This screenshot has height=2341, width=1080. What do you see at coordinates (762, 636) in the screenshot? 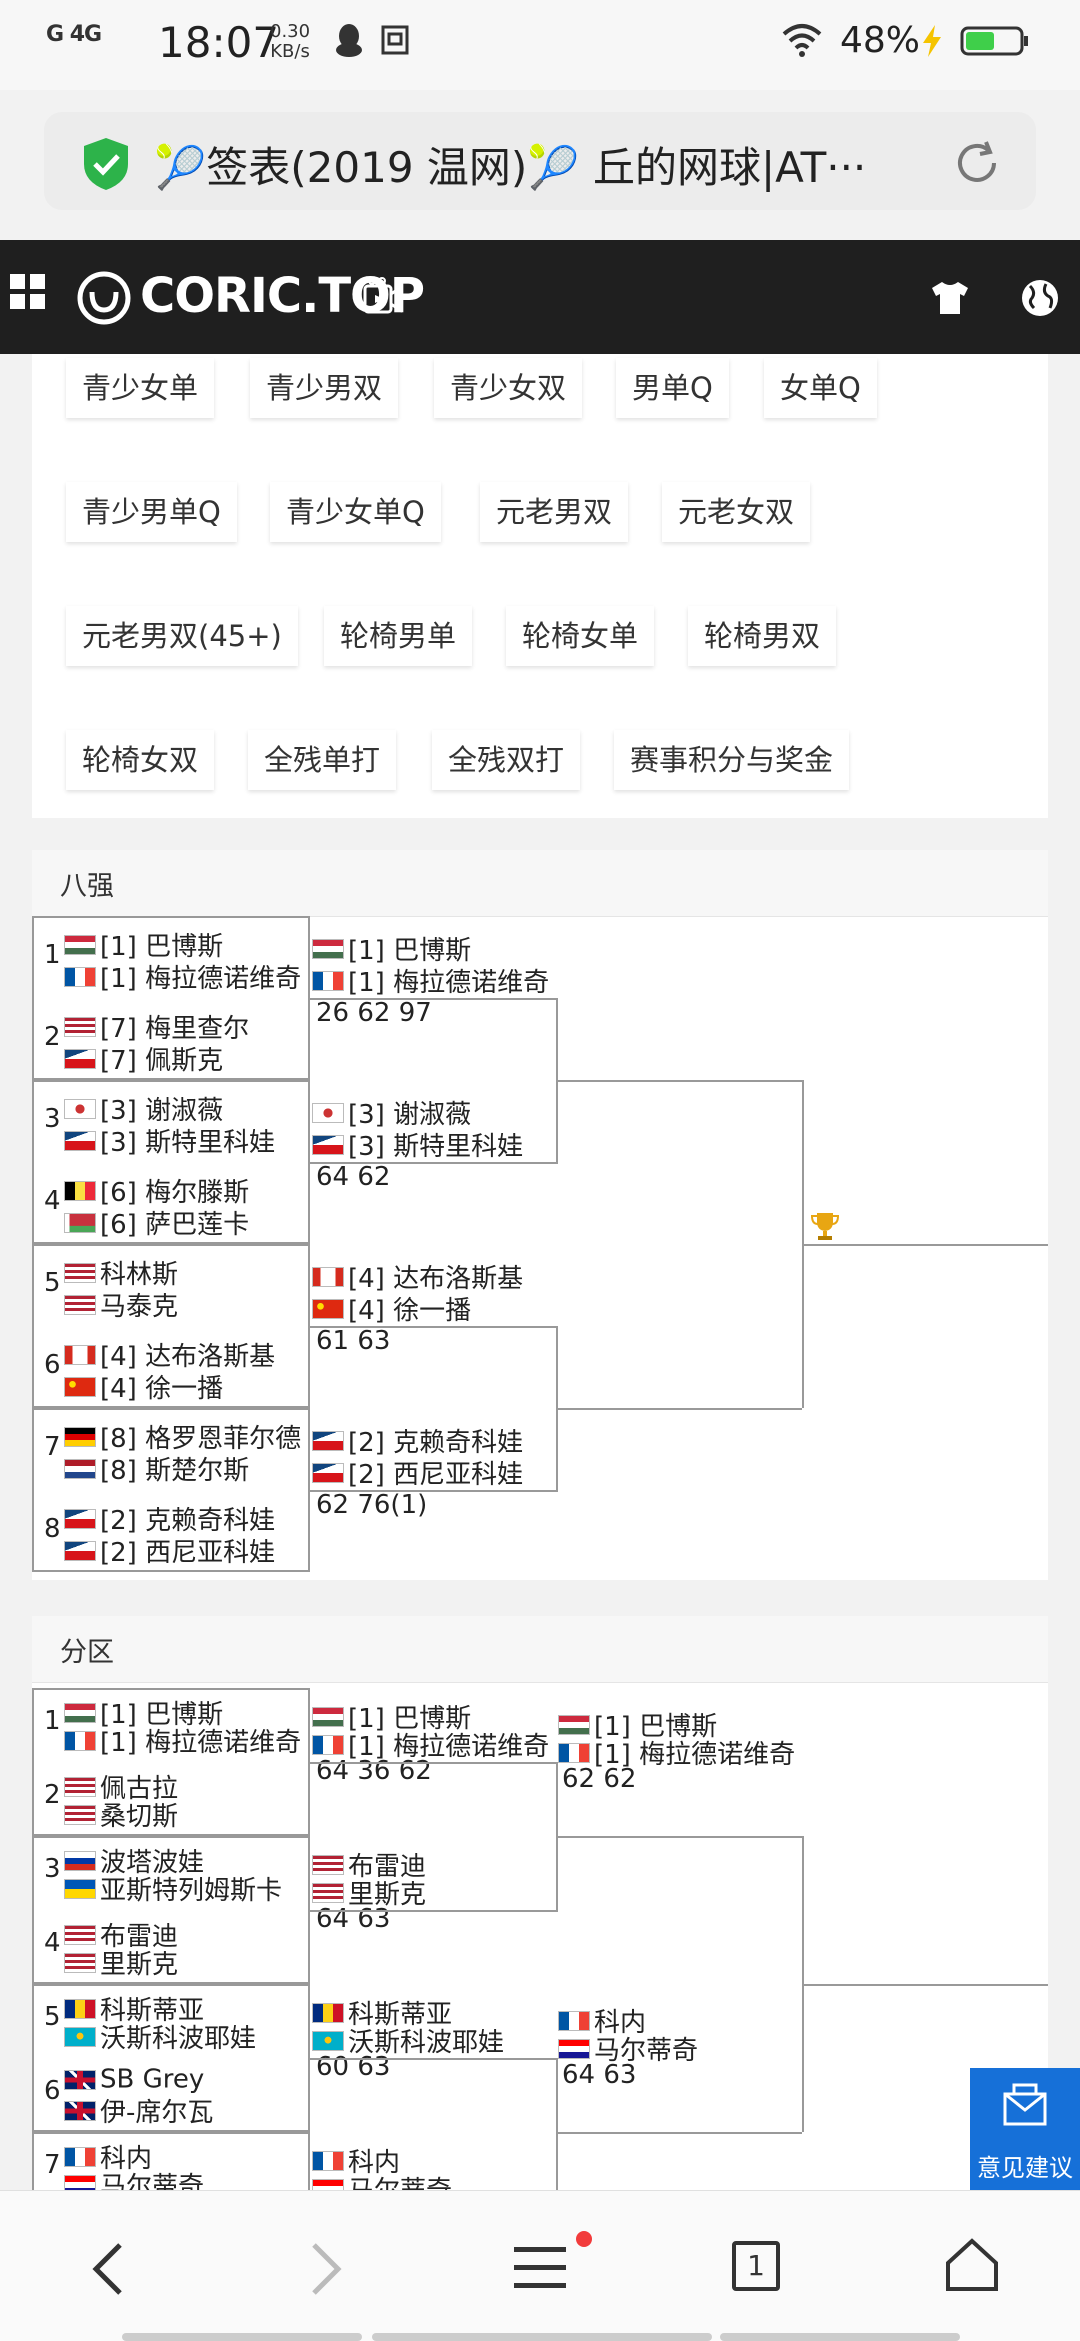
I see `category-chip: 轮椅男双` at bounding box center [762, 636].